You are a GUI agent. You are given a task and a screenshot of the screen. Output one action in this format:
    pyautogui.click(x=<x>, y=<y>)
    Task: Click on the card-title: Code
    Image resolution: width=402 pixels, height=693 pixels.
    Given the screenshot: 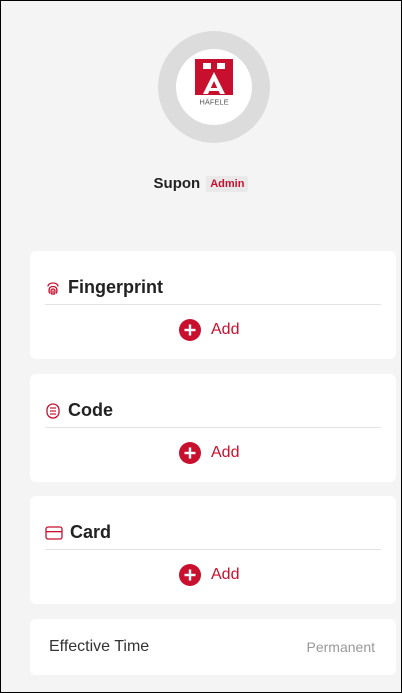 What is the action you would take?
    pyautogui.click(x=90, y=410)
    